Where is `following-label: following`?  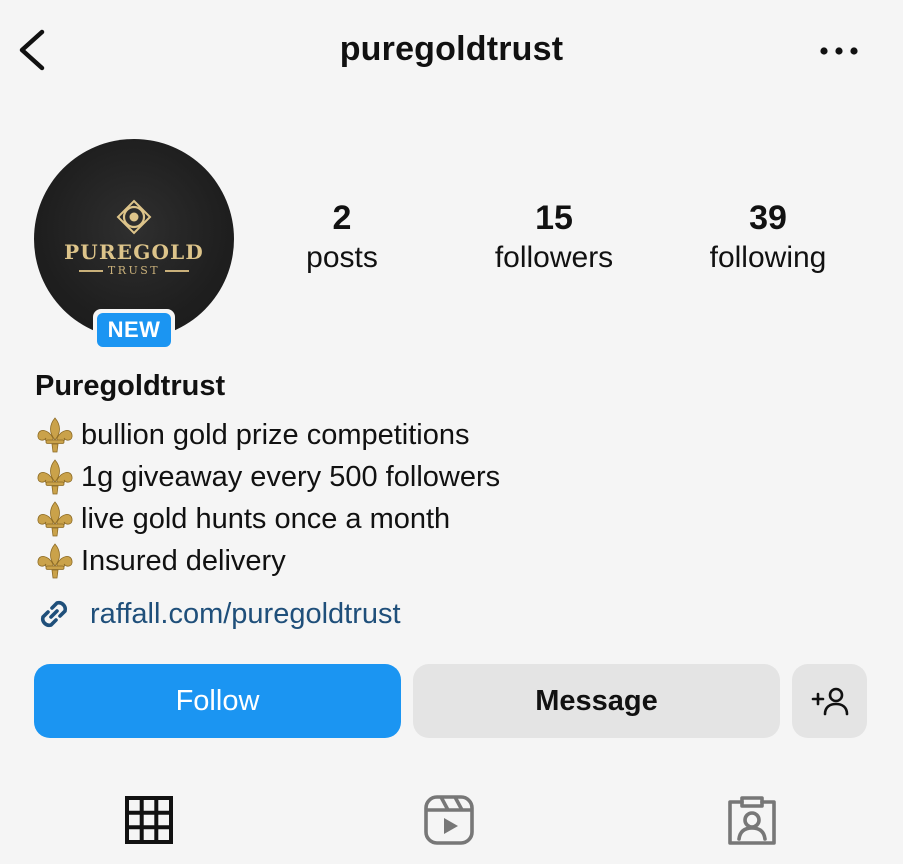 following-label: following is located at coordinates (768, 257).